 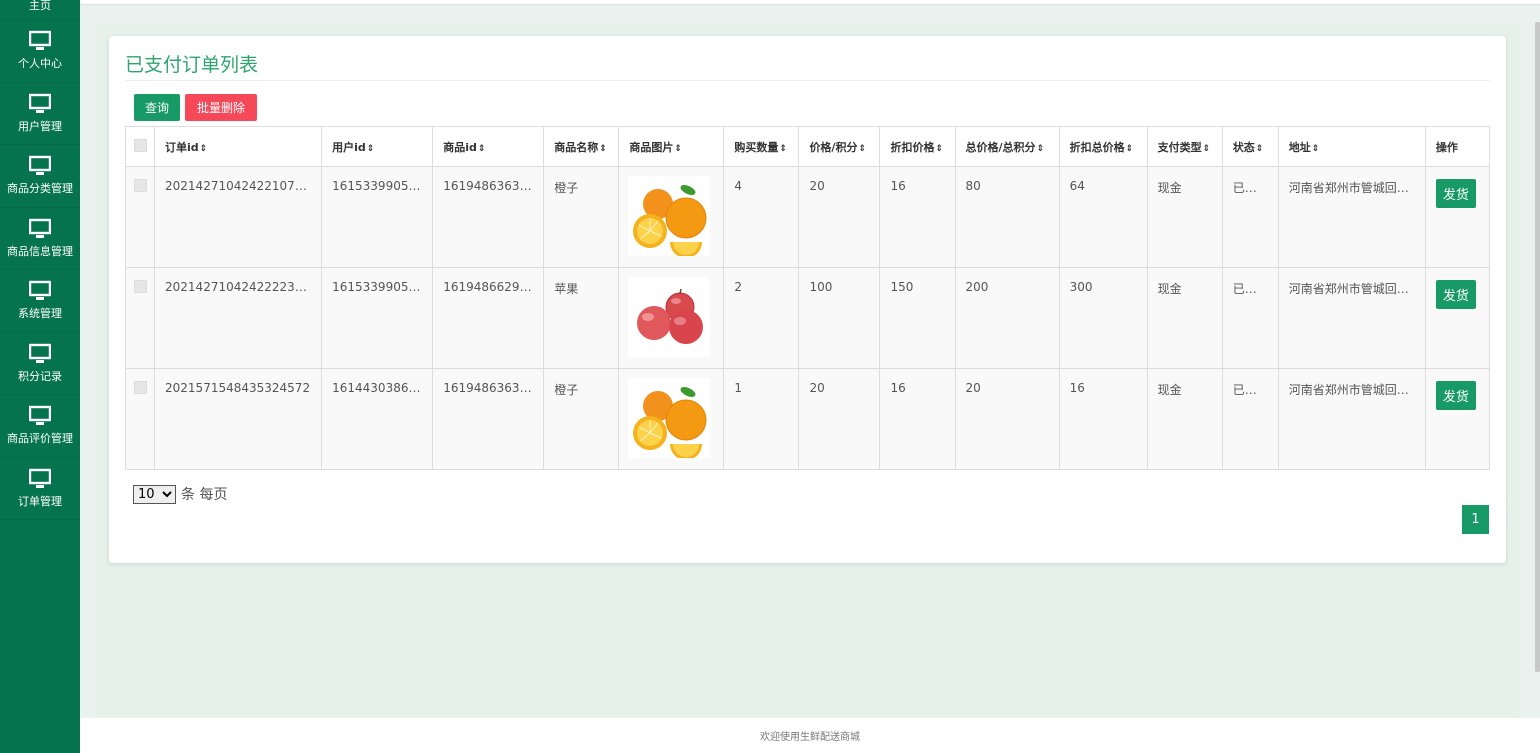 I want to click on column-header-user-id: 用户id⇕, so click(x=377, y=146).